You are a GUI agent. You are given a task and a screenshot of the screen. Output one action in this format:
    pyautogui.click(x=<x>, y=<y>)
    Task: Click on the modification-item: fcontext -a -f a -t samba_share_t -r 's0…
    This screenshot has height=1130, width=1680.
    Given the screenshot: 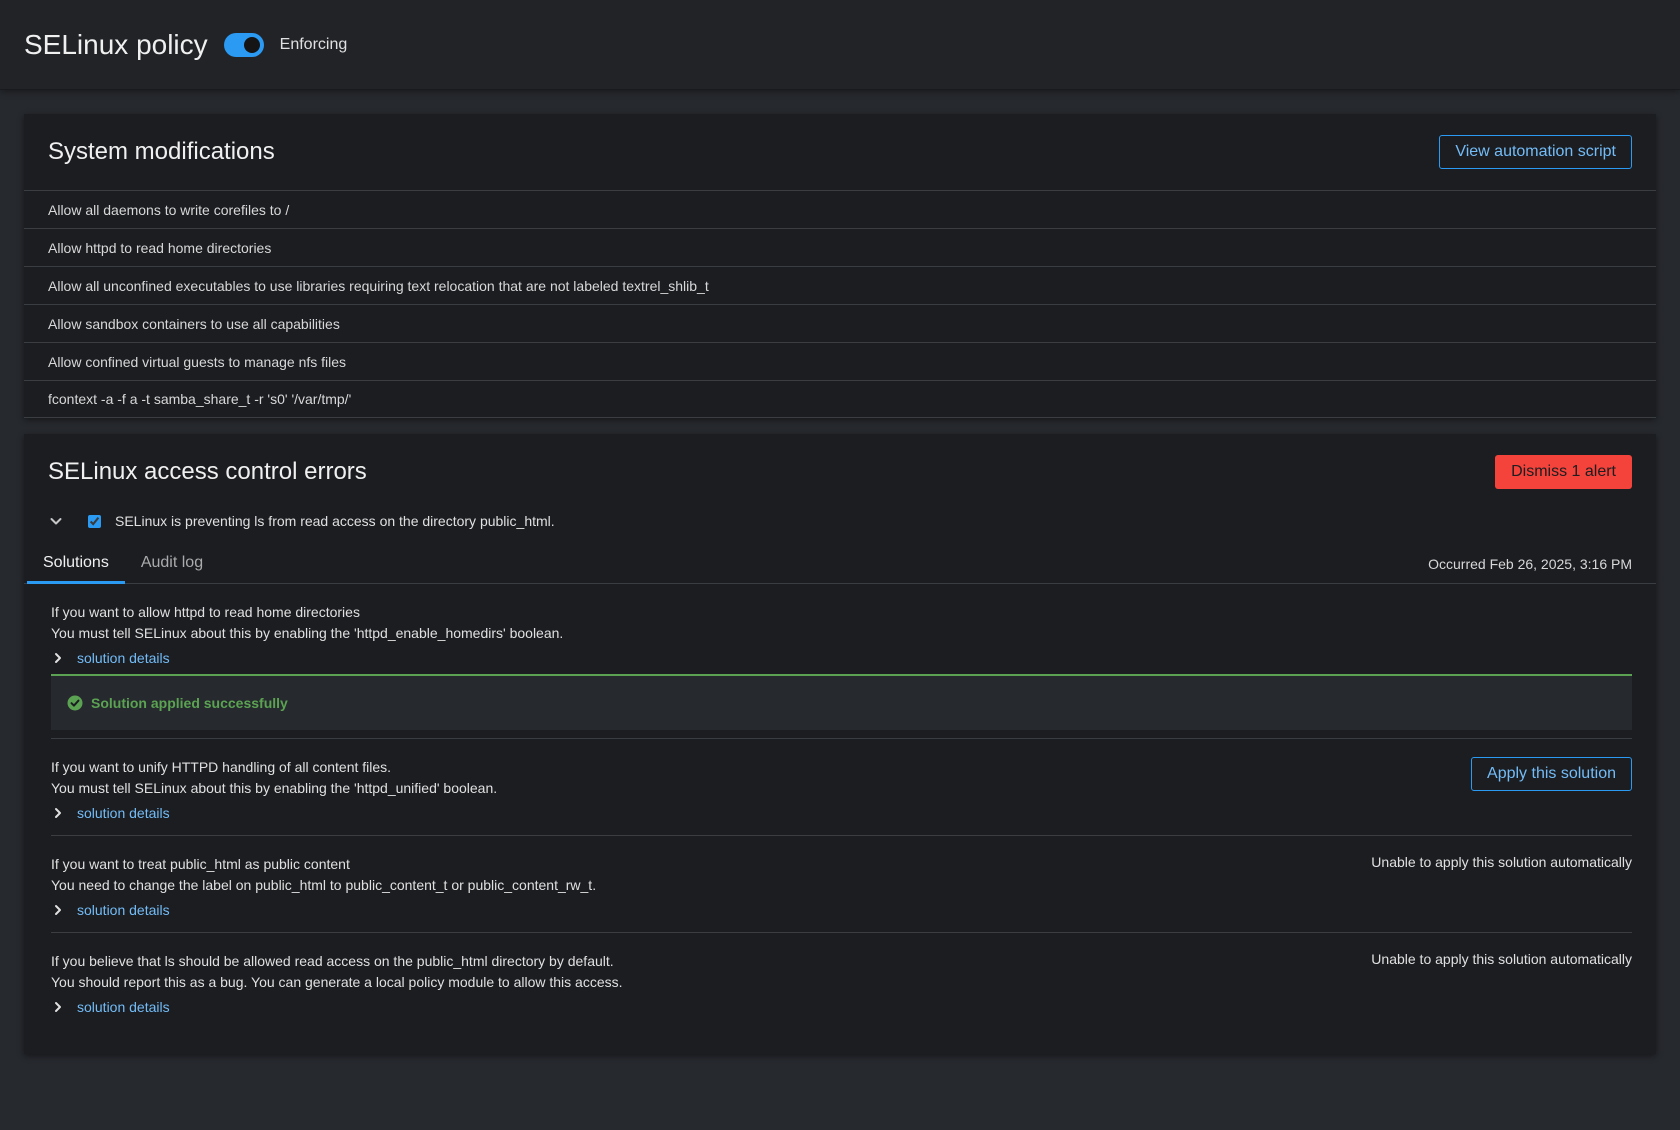 What is the action you would take?
    pyautogui.click(x=840, y=399)
    